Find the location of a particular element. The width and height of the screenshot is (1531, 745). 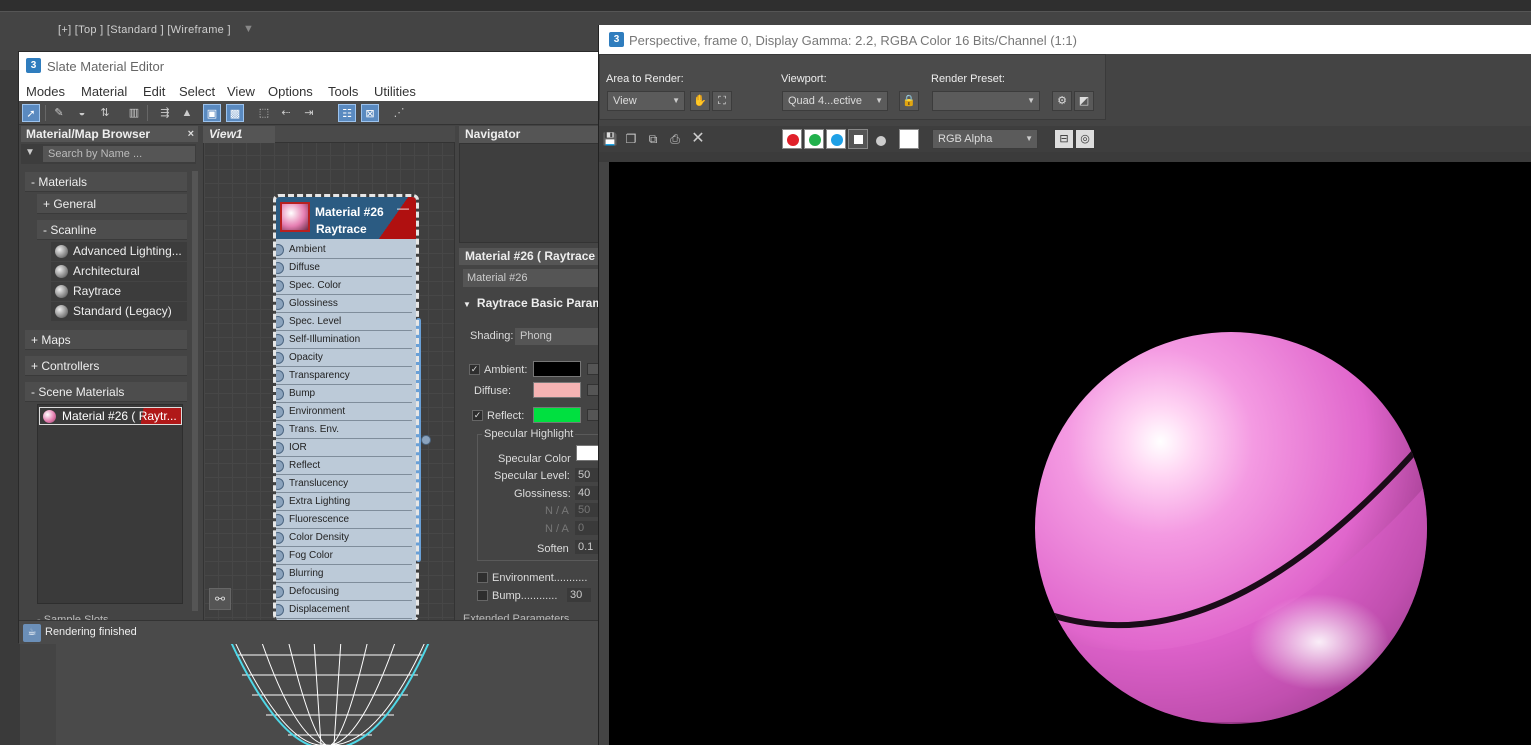

environment-checkbox is located at coordinates (482, 577).